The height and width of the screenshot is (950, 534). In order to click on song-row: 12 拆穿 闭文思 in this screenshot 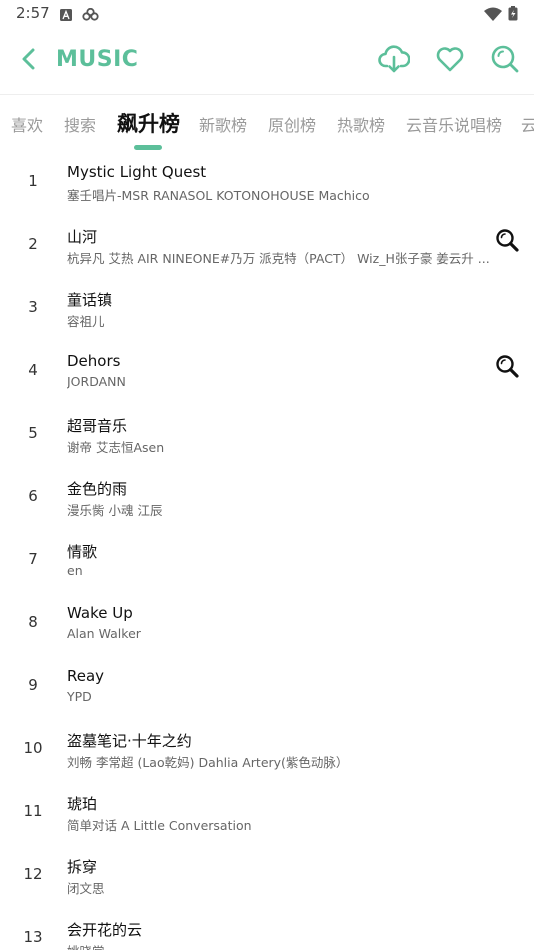, I will do `click(267, 874)`.